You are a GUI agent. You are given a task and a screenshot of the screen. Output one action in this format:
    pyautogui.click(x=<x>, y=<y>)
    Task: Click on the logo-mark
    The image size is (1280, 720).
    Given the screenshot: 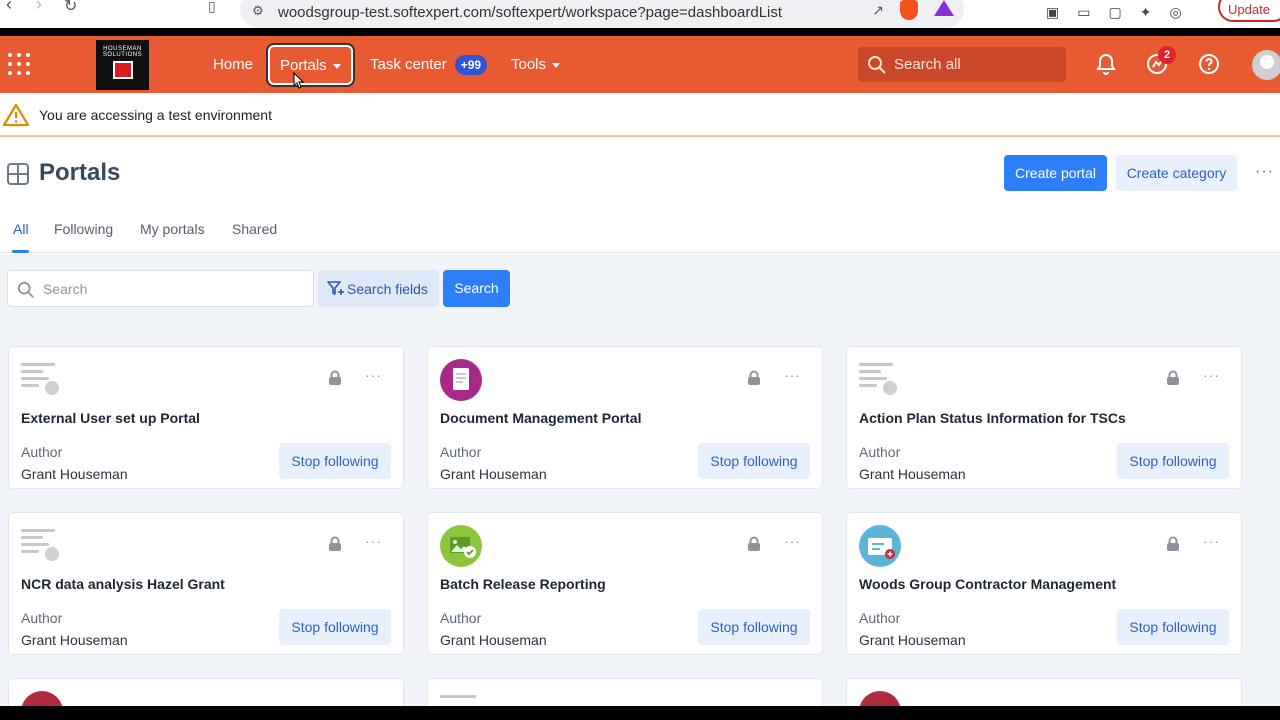 What is the action you would take?
    pyautogui.click(x=122, y=70)
    